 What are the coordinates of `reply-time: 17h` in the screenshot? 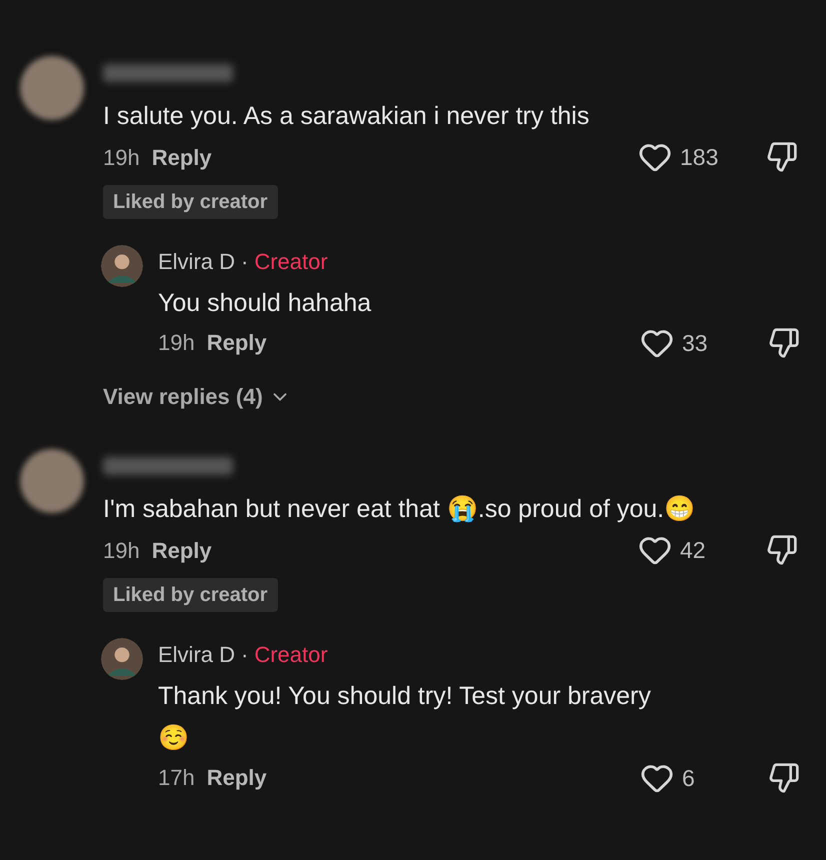 It's located at (176, 778).